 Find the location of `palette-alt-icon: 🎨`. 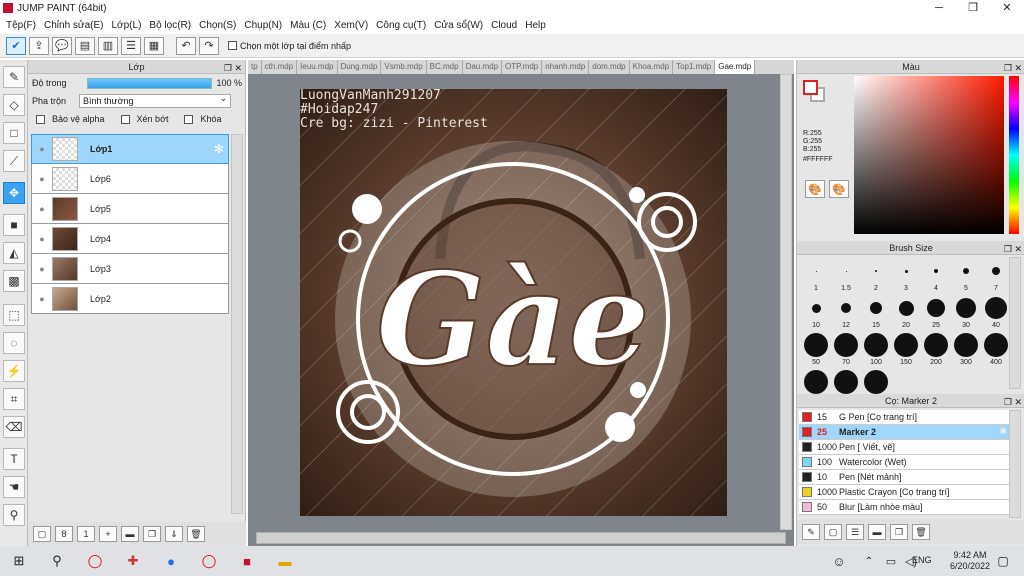

palette-alt-icon: 🎨 is located at coordinates (839, 189).